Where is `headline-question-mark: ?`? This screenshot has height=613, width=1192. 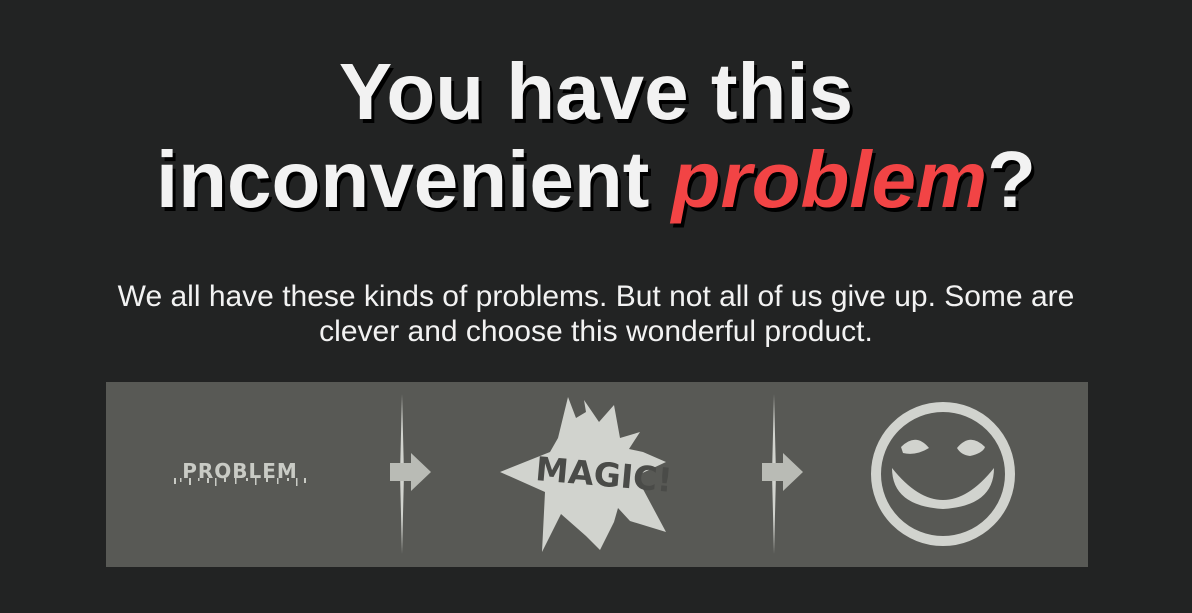 headline-question-mark: ? is located at coordinates (1012, 179).